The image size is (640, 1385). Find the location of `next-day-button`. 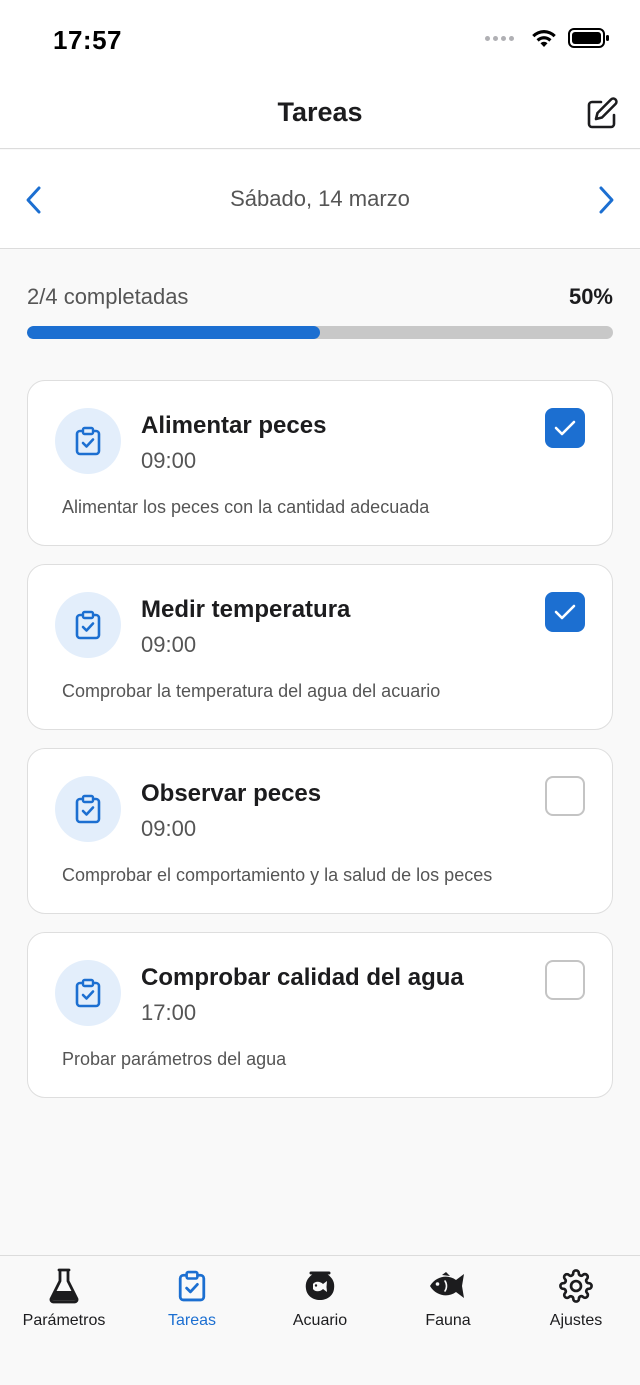

next-day-button is located at coordinates (606, 200).